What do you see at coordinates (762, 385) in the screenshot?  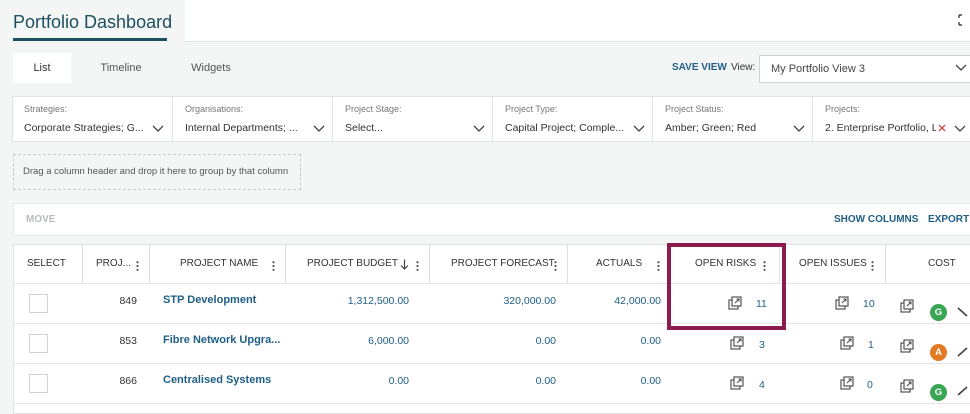 I see `open-risks-count: 4` at bounding box center [762, 385].